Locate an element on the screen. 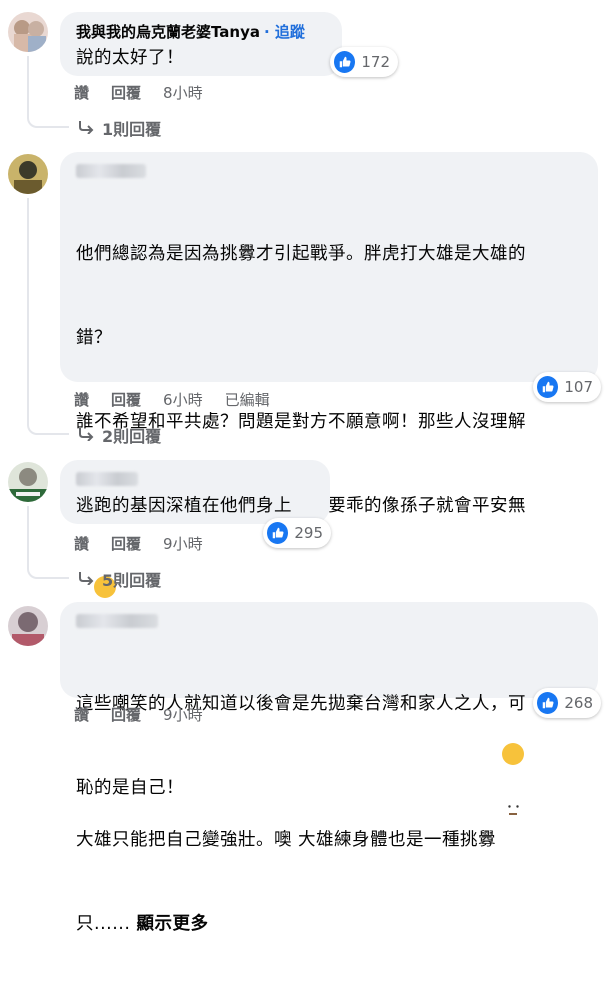  like-count: 295 is located at coordinates (308, 533).